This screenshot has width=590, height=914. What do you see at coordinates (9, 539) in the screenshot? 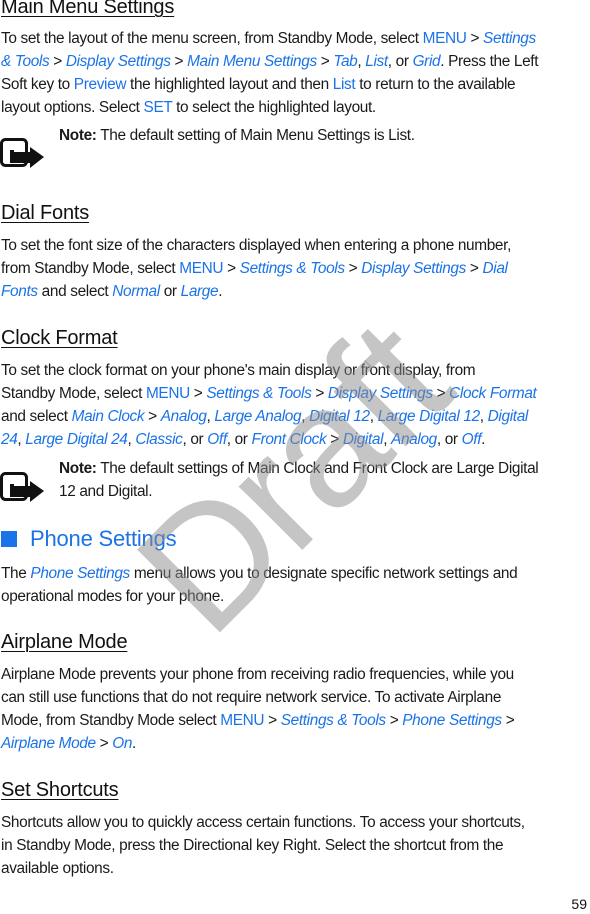
I see `section-square-icon` at bounding box center [9, 539].